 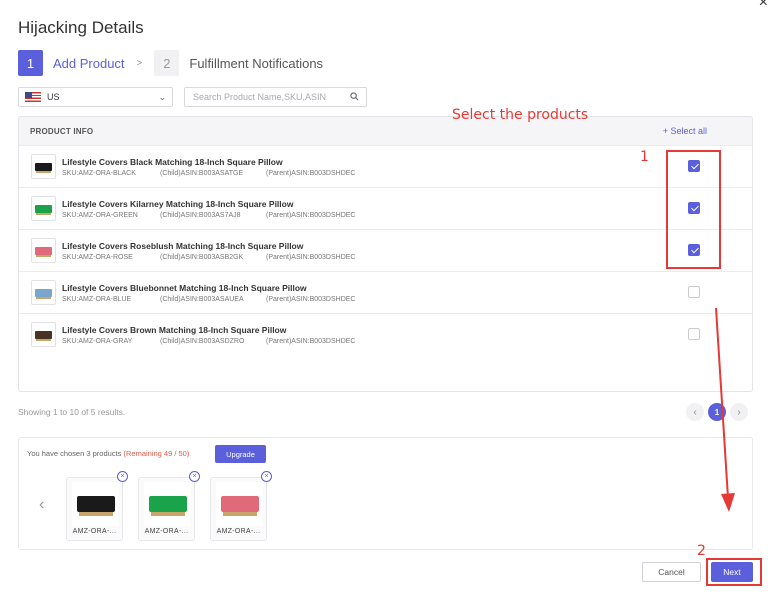 I want to click on annotation-arrow, so click(x=725, y=409).